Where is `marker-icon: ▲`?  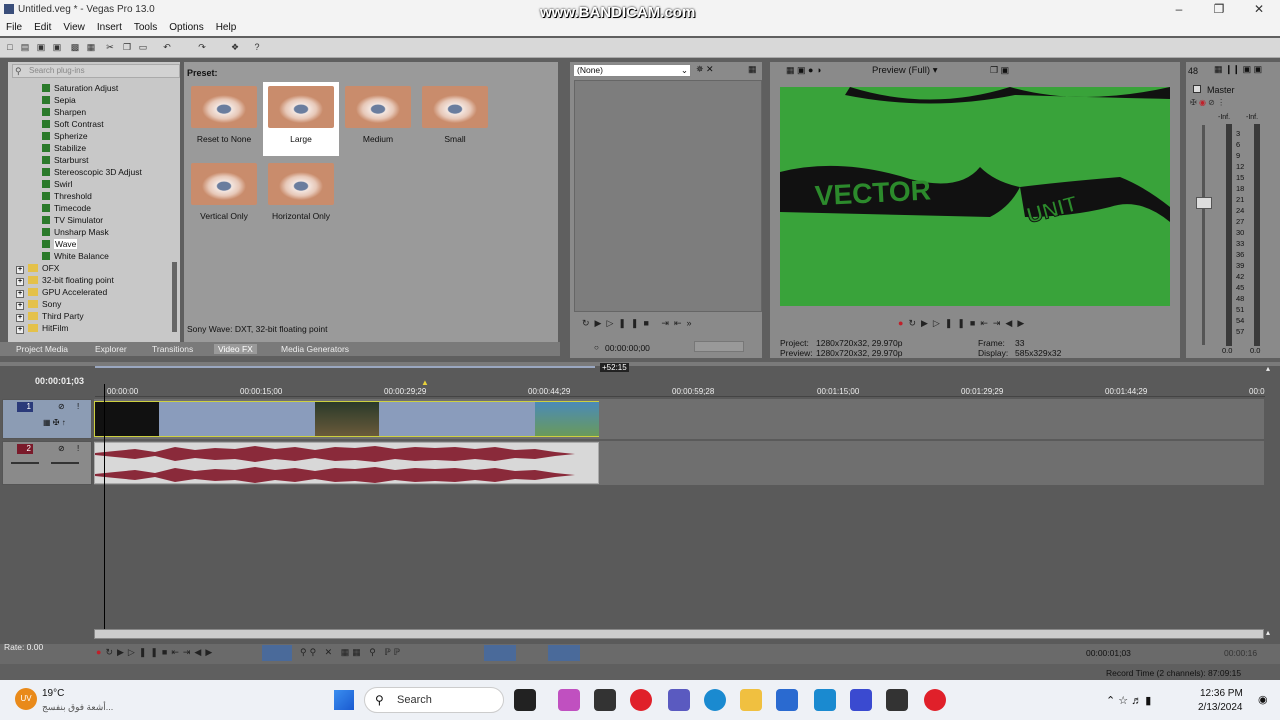 marker-icon: ▲ is located at coordinates (425, 382).